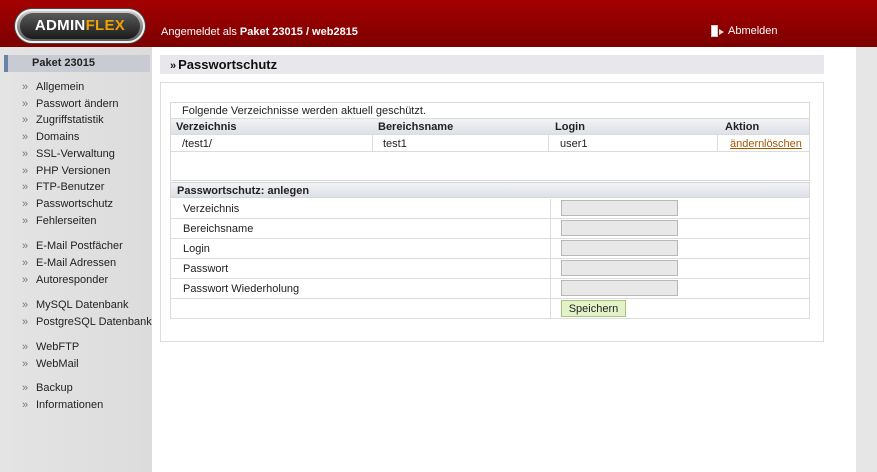  What do you see at coordinates (70, 120) in the screenshot?
I see `sidebar-item-label: Zugriffstatistik` at bounding box center [70, 120].